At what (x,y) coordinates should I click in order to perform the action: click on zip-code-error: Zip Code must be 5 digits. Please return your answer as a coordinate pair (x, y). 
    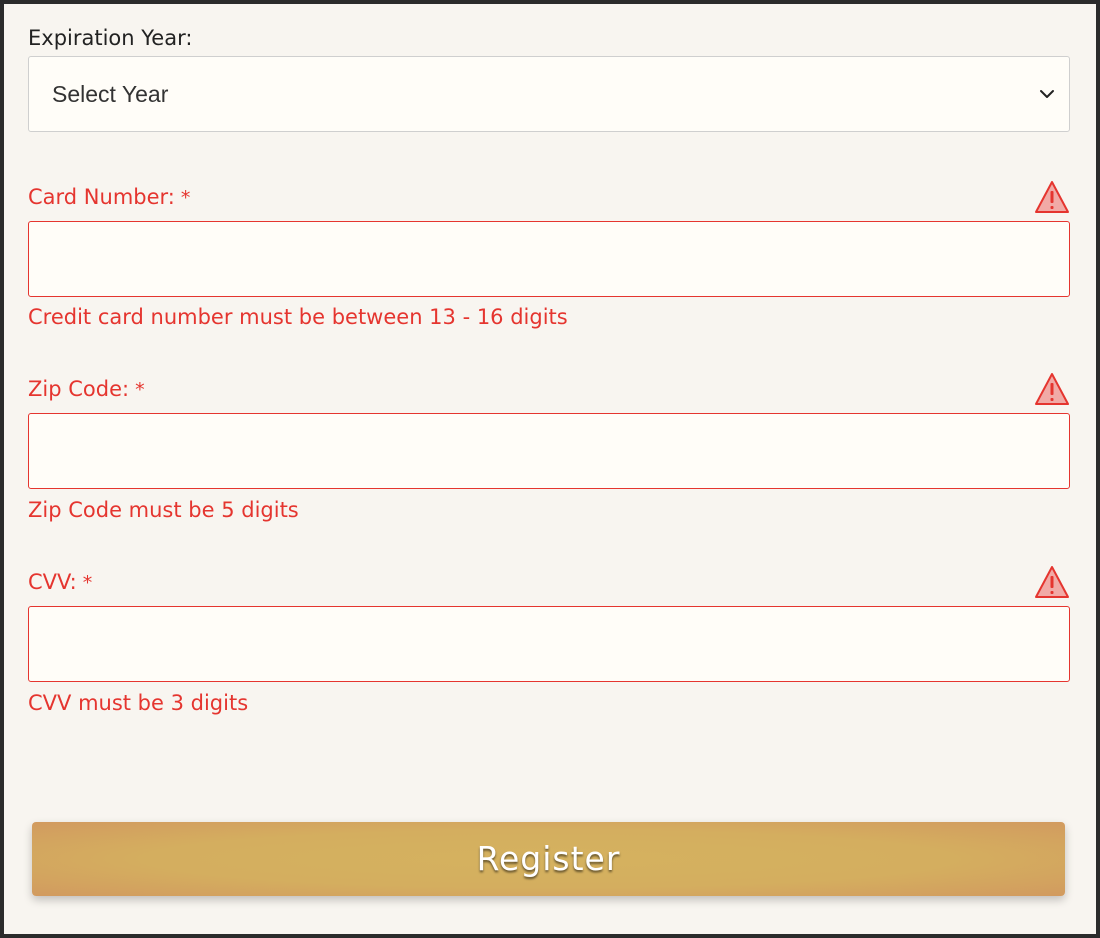
    Looking at the image, I should click on (163, 510).